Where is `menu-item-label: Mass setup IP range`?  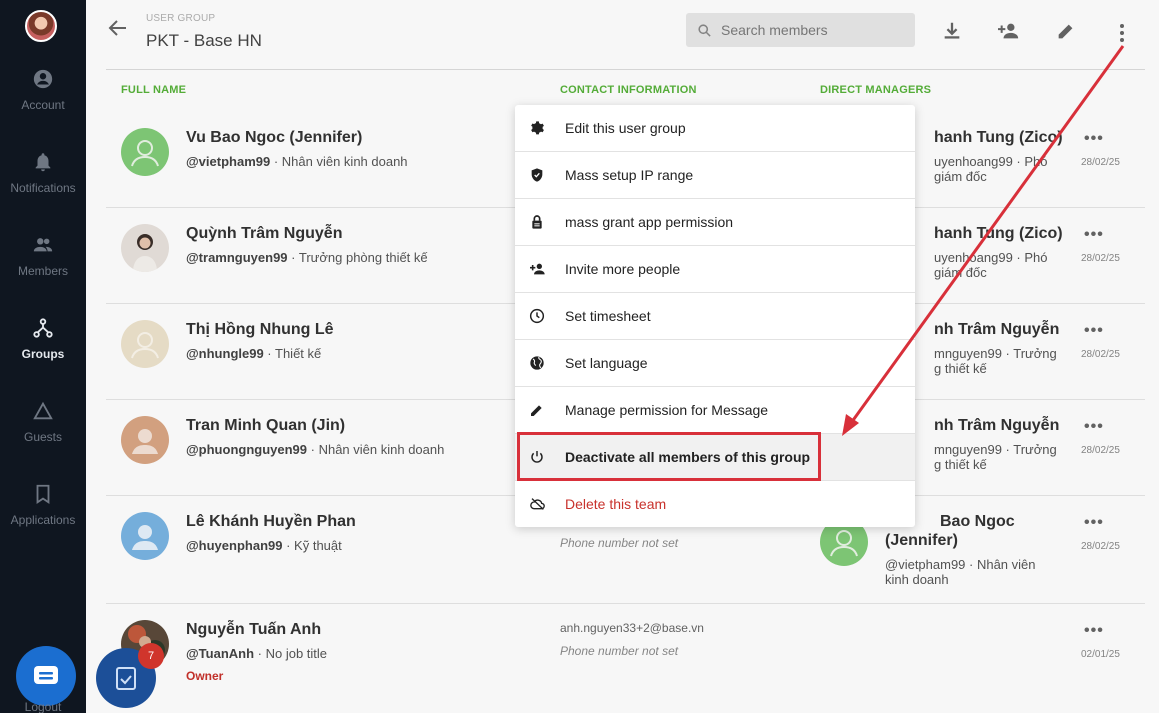 menu-item-label: Mass setup IP range is located at coordinates (629, 175).